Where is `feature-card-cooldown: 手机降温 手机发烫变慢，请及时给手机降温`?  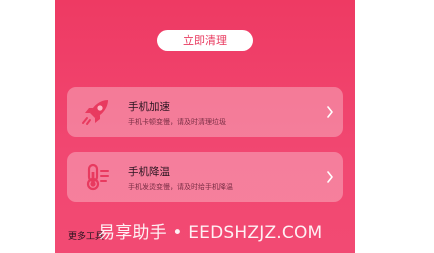 feature-card-cooldown: 手机降温 手机发烫变慢，请及时给手机降温 is located at coordinates (205, 177).